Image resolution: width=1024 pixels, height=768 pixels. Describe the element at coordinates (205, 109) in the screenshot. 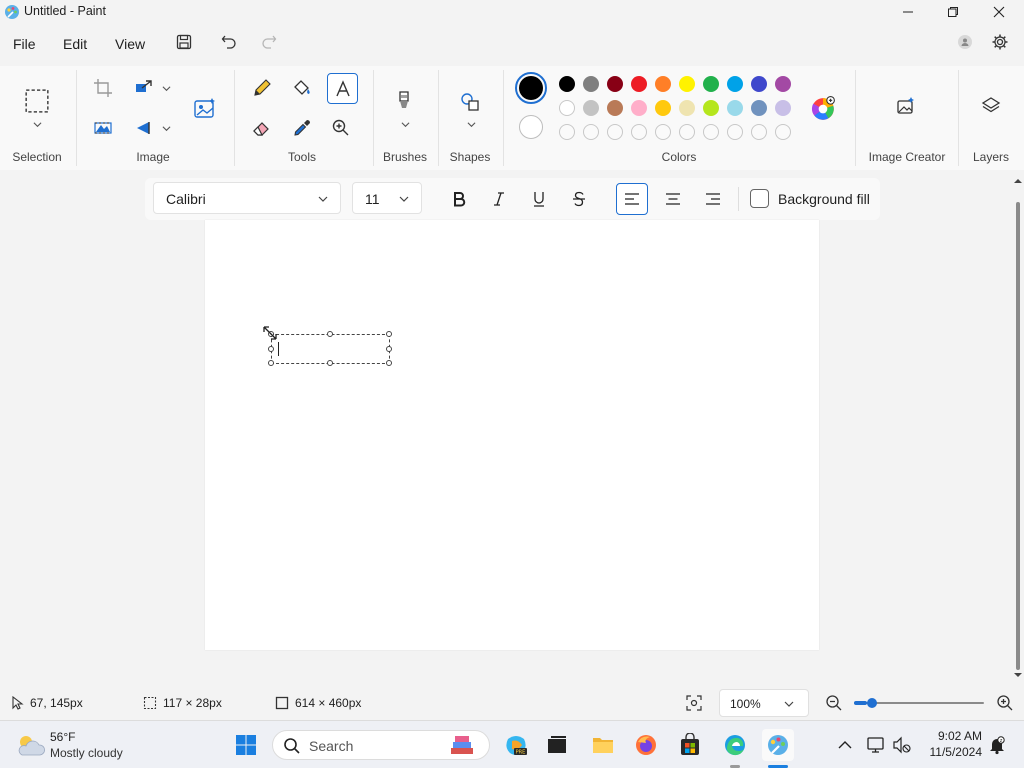

I see `image-generate-button` at that location.